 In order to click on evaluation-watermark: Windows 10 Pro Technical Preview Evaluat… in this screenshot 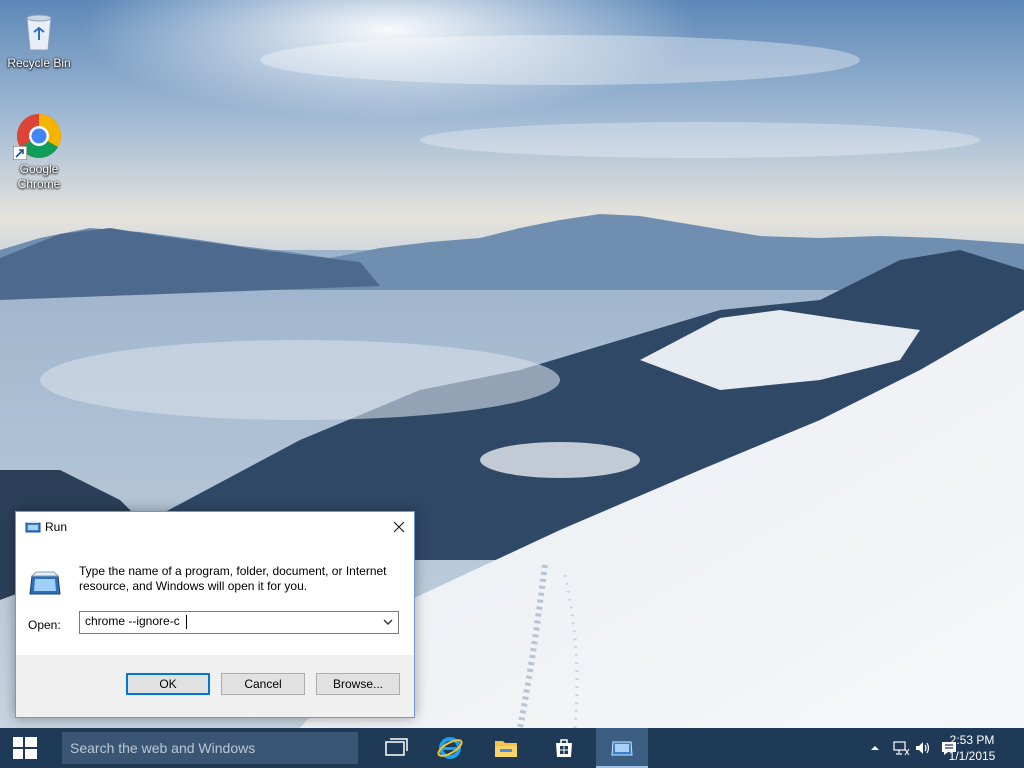, I will do `click(925, 712)`.